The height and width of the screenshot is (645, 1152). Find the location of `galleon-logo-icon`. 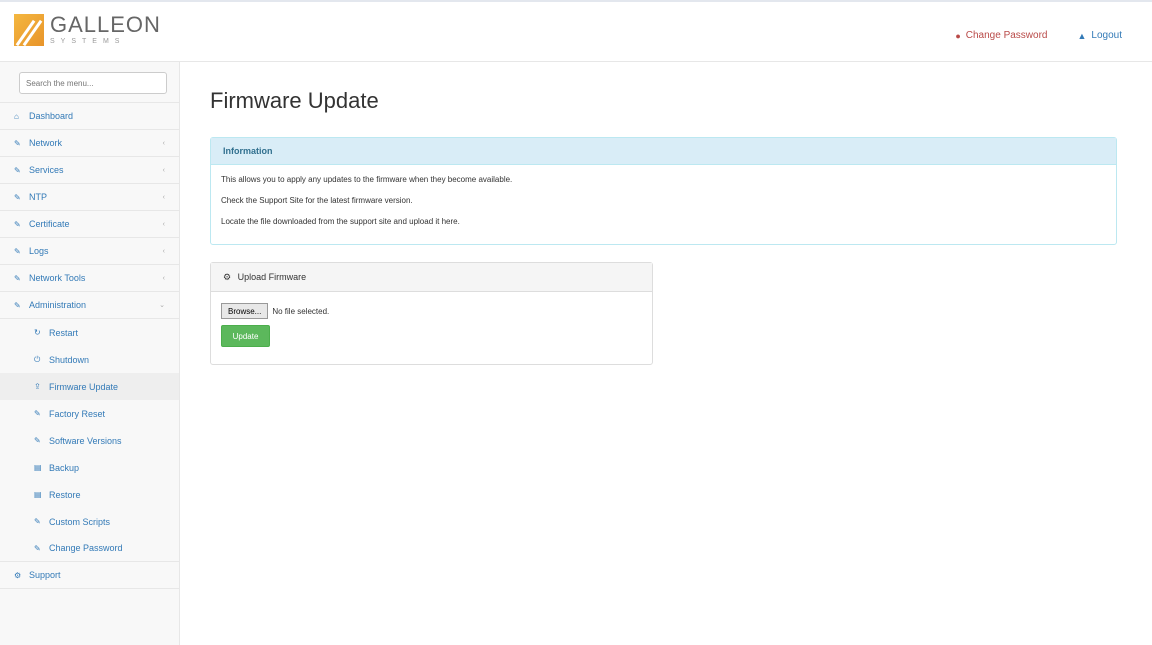

galleon-logo-icon is located at coordinates (29, 30).